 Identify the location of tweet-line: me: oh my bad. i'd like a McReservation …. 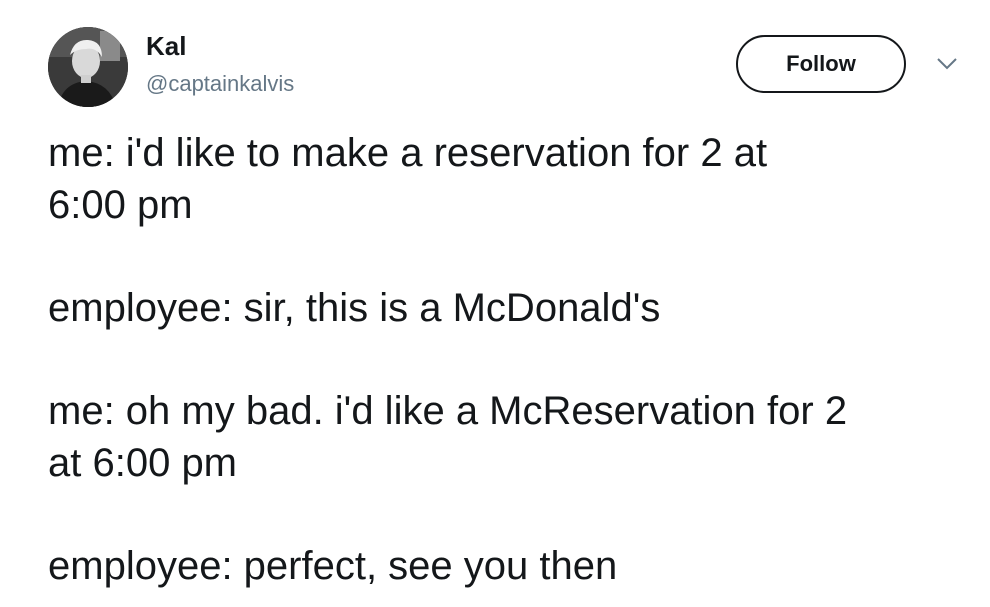
(448, 411).